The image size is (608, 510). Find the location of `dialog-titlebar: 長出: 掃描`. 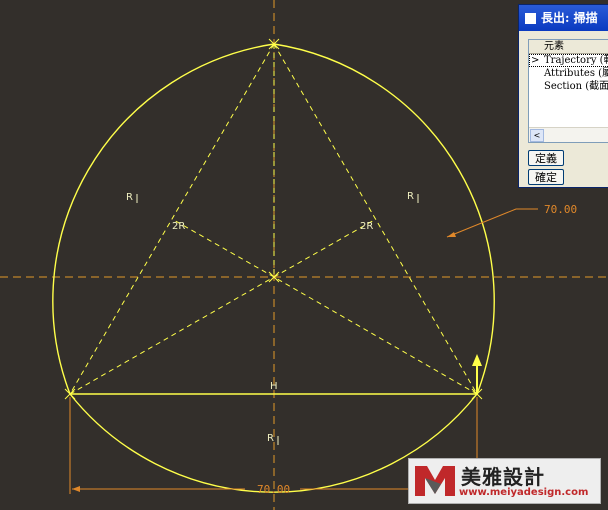

dialog-titlebar: 長出: 掃描 is located at coordinates (563, 18).